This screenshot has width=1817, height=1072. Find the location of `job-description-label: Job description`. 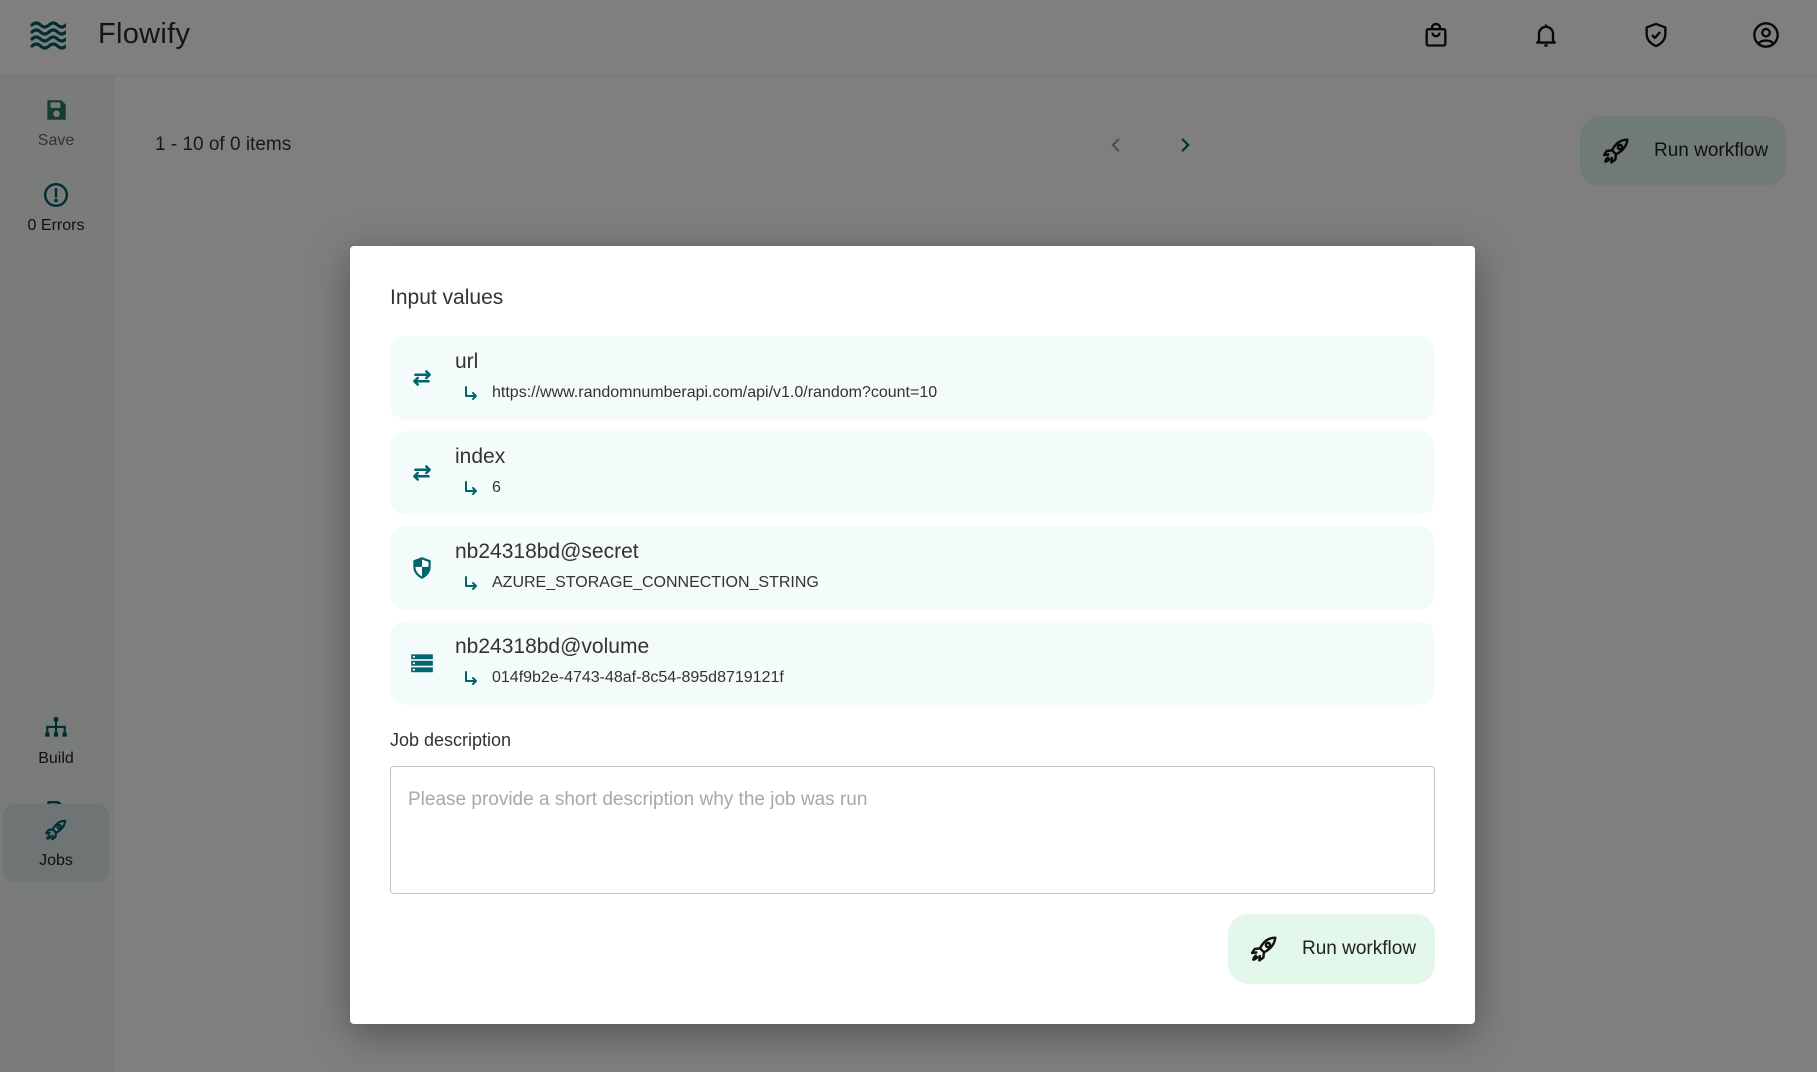

job-description-label: Job description is located at coordinates (451, 740).